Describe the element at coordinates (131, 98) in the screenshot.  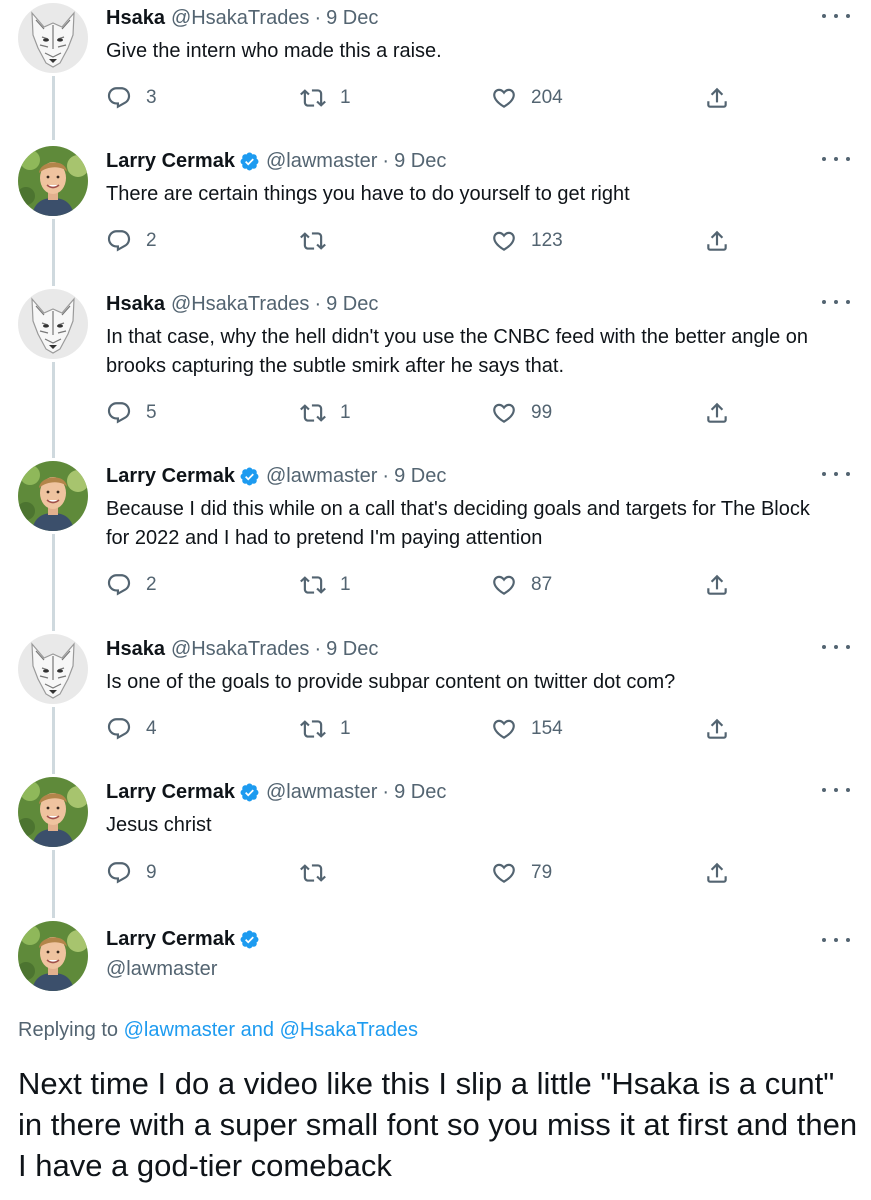
I see `reply-button: 3` at that location.